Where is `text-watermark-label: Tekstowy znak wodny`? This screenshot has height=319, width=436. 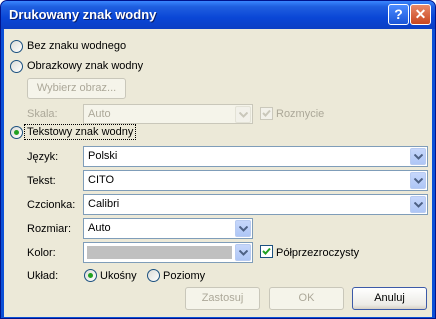 text-watermark-label: Tekstowy znak wodny is located at coordinates (80, 132).